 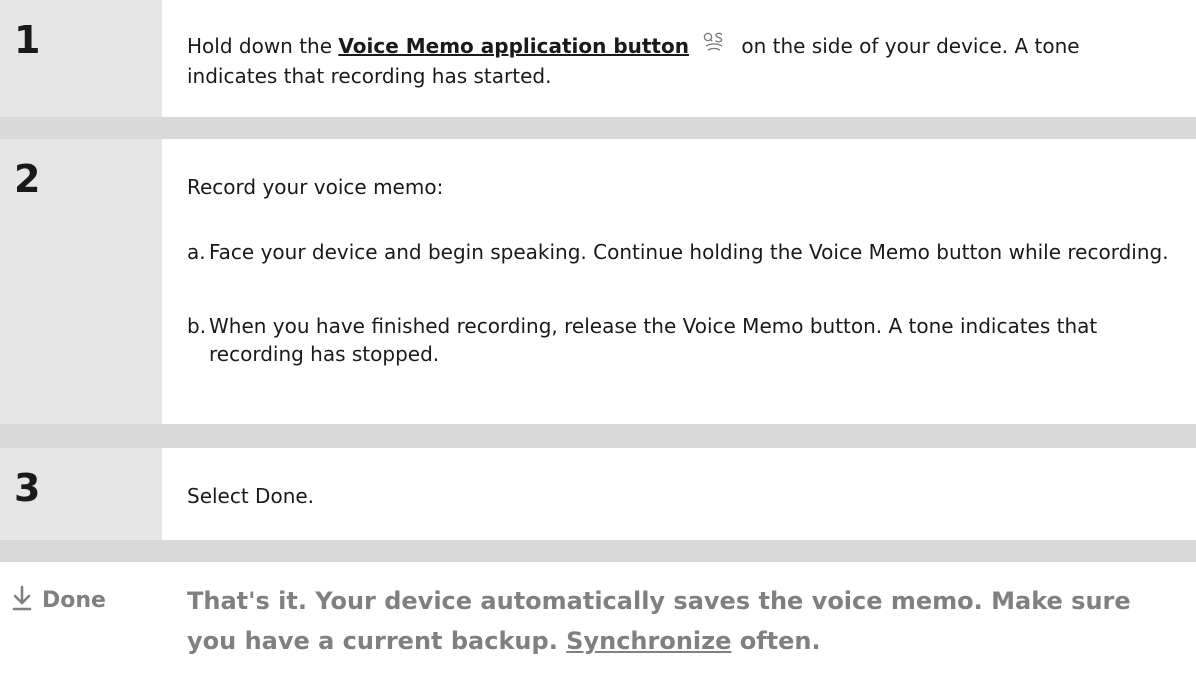 I want to click on done-label-text: Done, so click(x=74, y=600).